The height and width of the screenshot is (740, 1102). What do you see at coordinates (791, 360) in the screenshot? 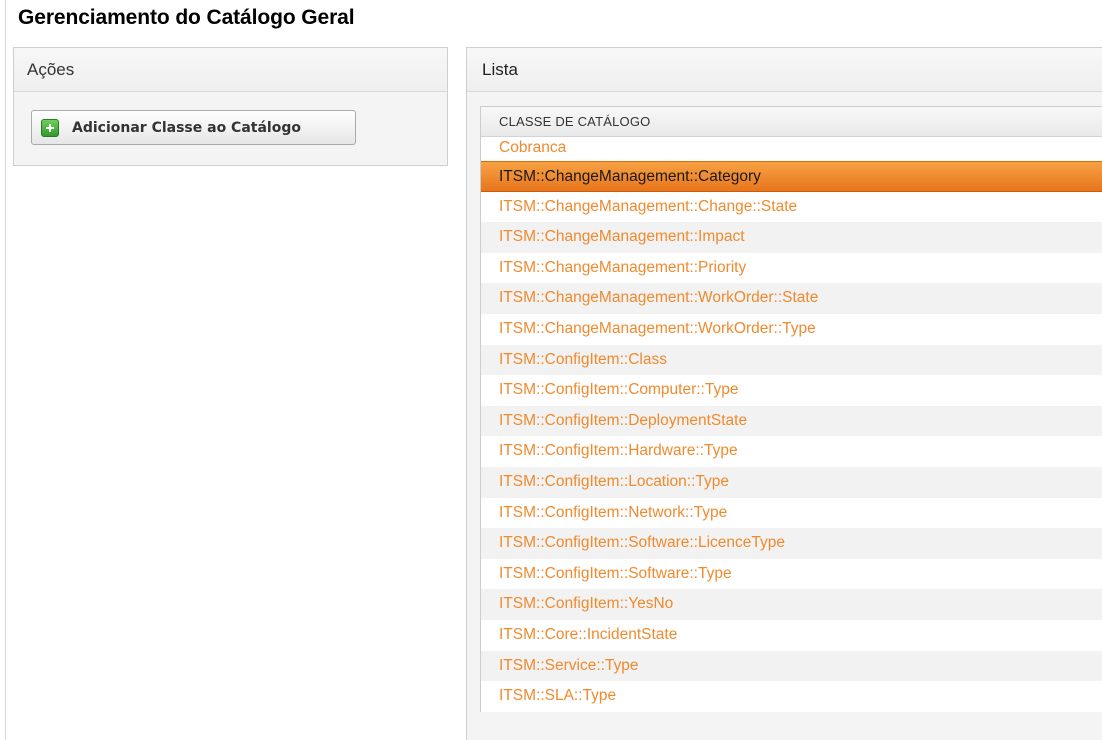
I see `catalog-class-link: ITSM::ConfigItem::Class` at bounding box center [791, 360].